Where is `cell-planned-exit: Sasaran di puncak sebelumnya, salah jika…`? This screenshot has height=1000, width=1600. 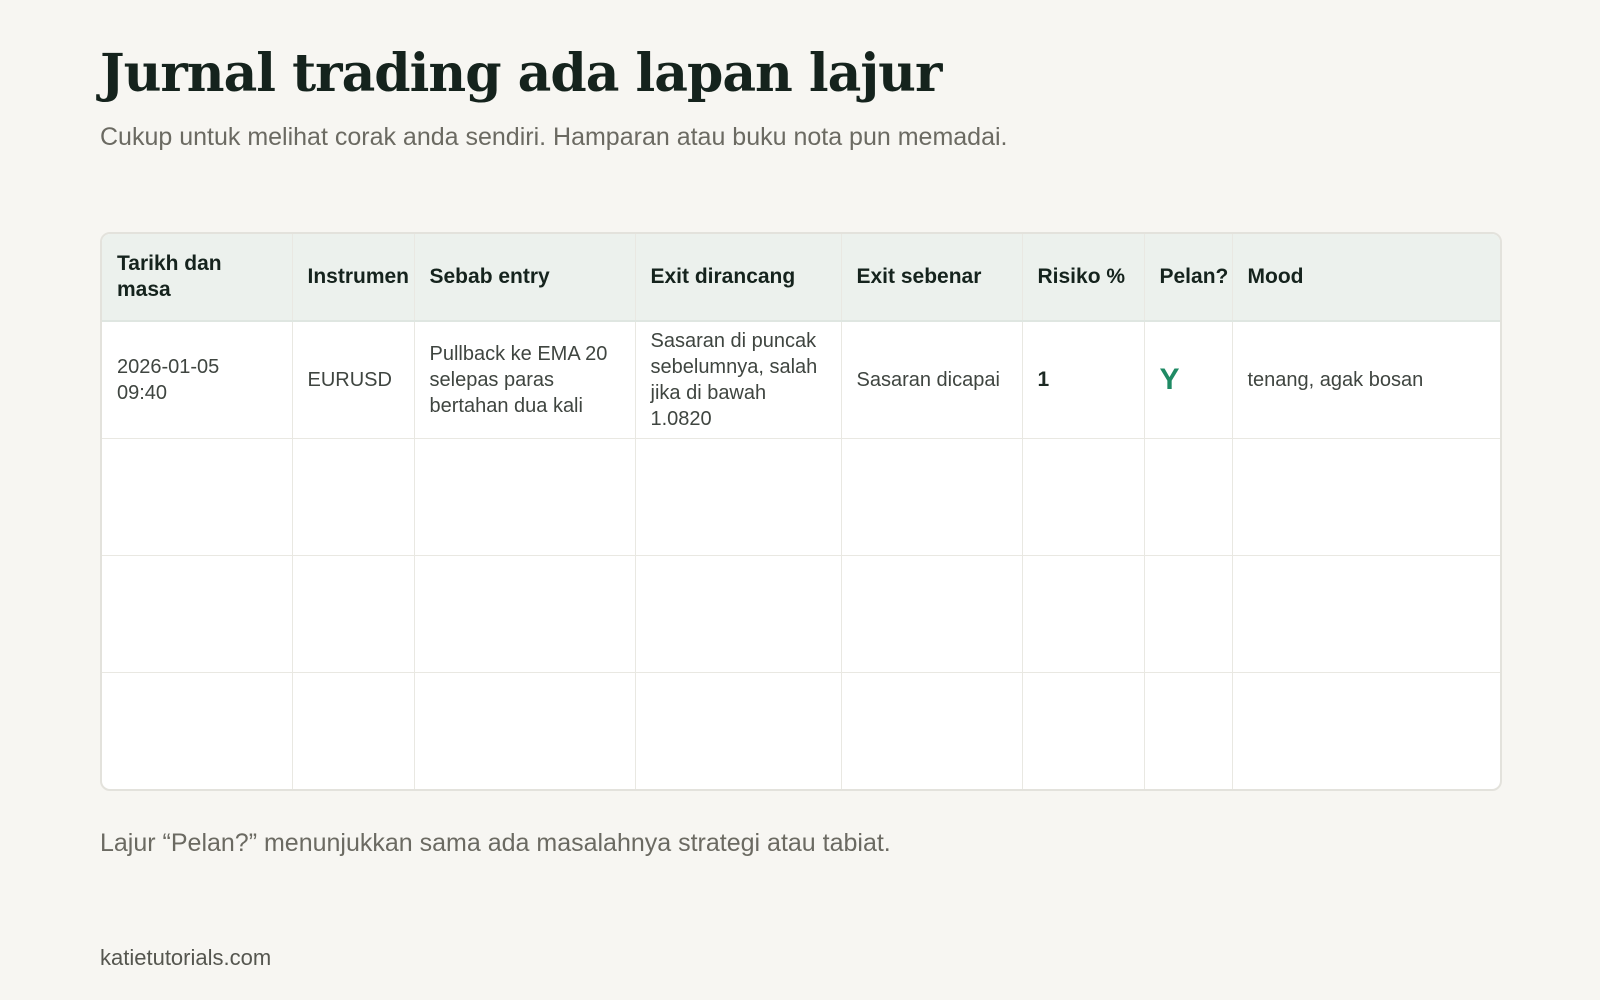
cell-planned-exit: Sasaran di puncak sebelumnya, salah jika… is located at coordinates (738, 380).